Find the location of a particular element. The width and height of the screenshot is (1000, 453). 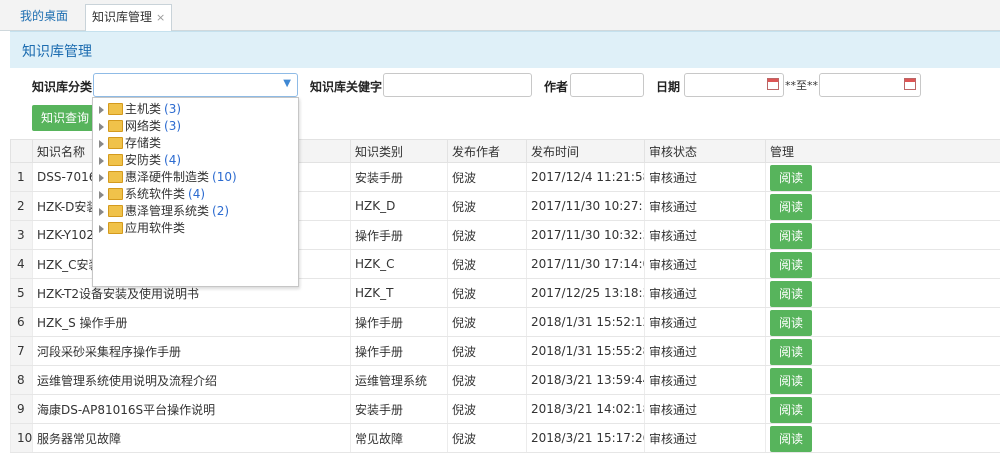

tree-node: 惠泽硬件制造类 (10) is located at coordinates (168, 177).